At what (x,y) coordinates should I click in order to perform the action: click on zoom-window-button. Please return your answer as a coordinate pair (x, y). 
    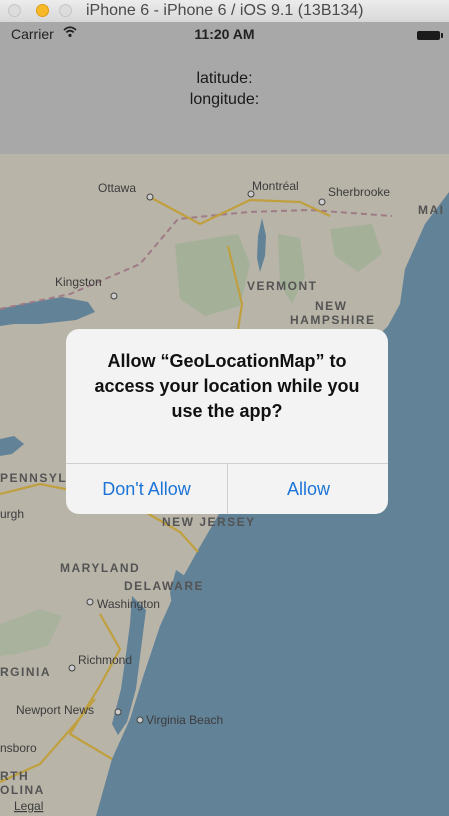
    Looking at the image, I should click on (65, 10).